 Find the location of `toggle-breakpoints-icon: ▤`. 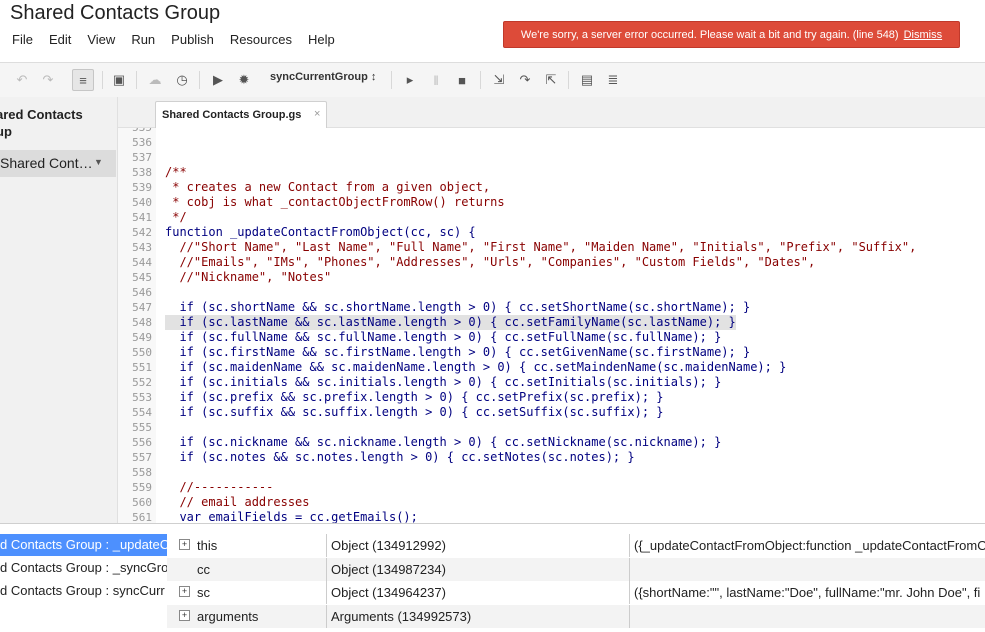

toggle-breakpoints-icon: ▤ is located at coordinates (587, 80).